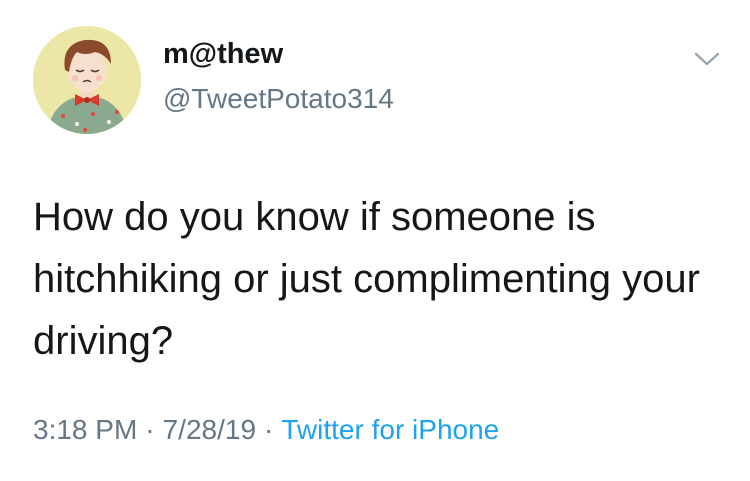 This screenshot has width=750, height=481. What do you see at coordinates (85, 429) in the screenshot?
I see `tweet-time: 3:18 PM` at bounding box center [85, 429].